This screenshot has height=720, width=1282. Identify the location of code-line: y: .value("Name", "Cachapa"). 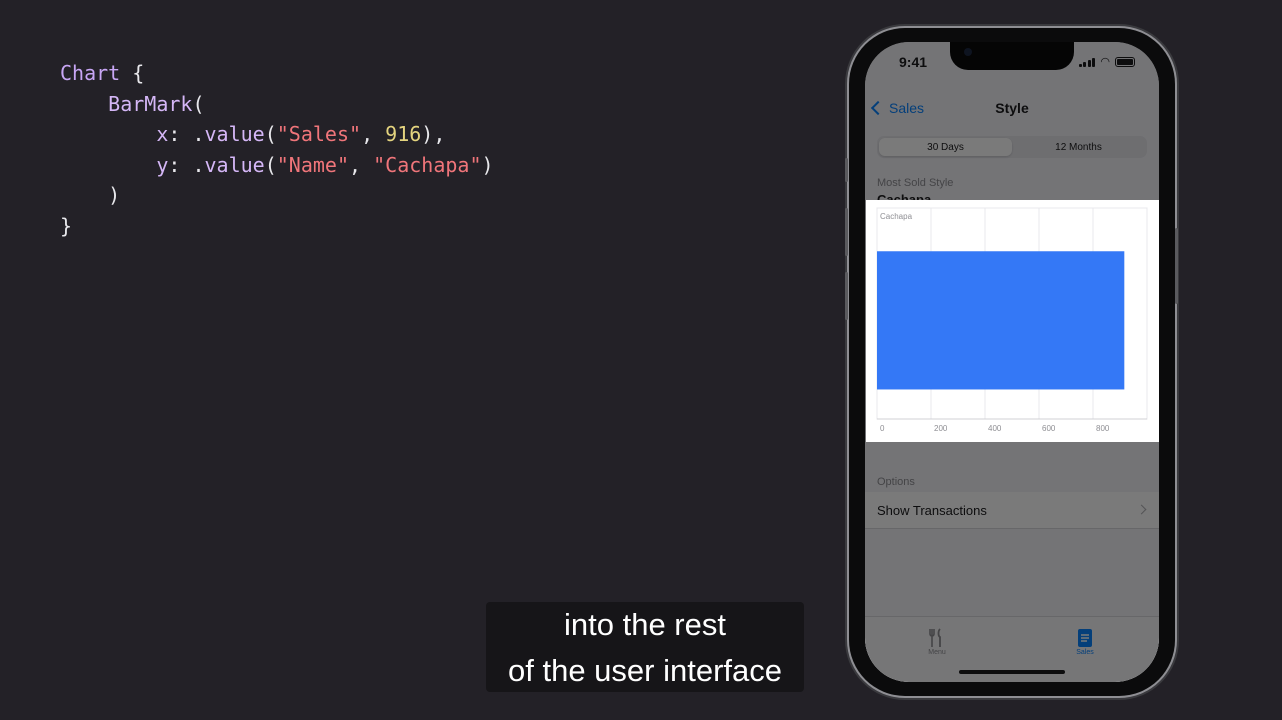
(277, 165).